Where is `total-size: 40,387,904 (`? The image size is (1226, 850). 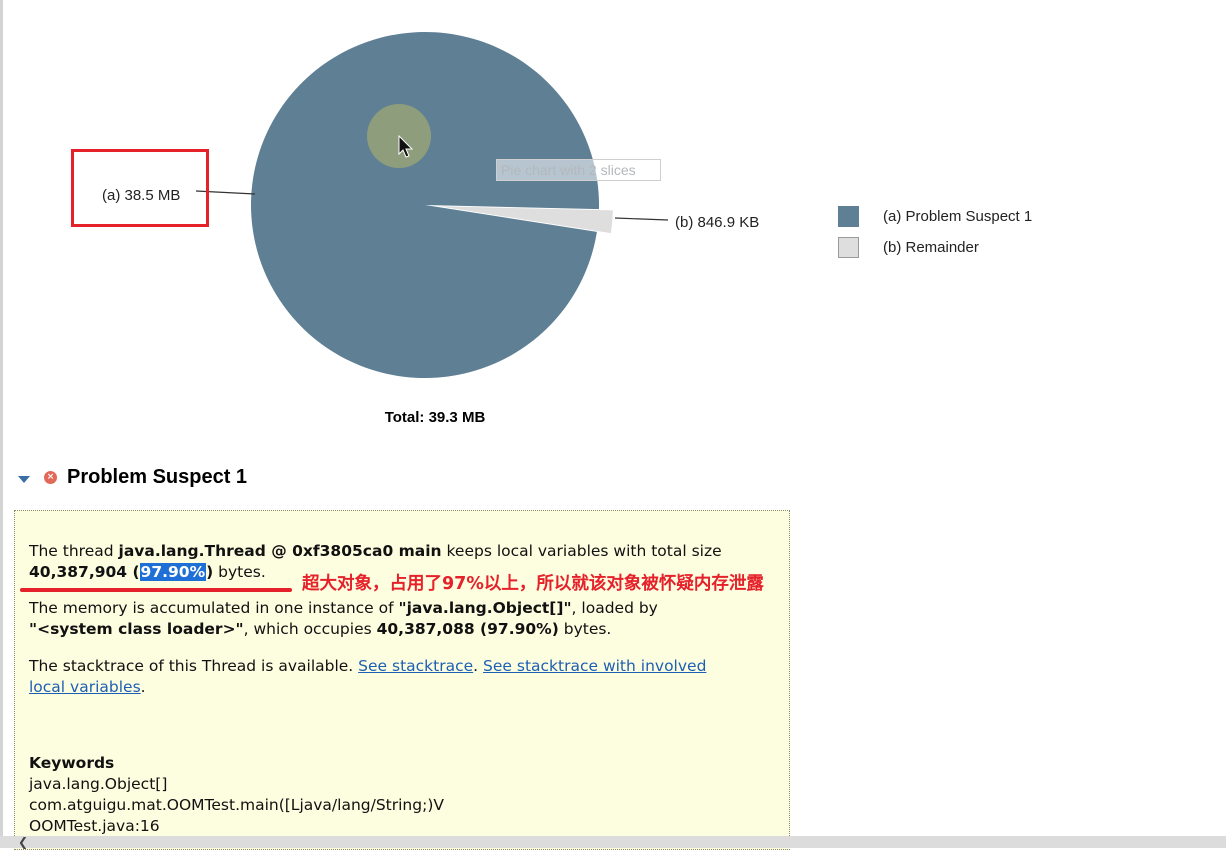
total-size: 40,387,904 ( is located at coordinates (84, 572).